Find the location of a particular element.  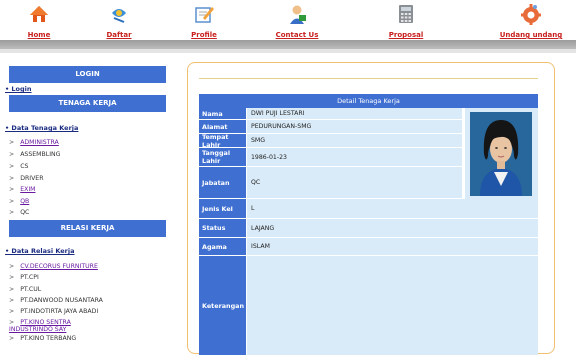

table-row: Agama ISLAM is located at coordinates (368, 247).